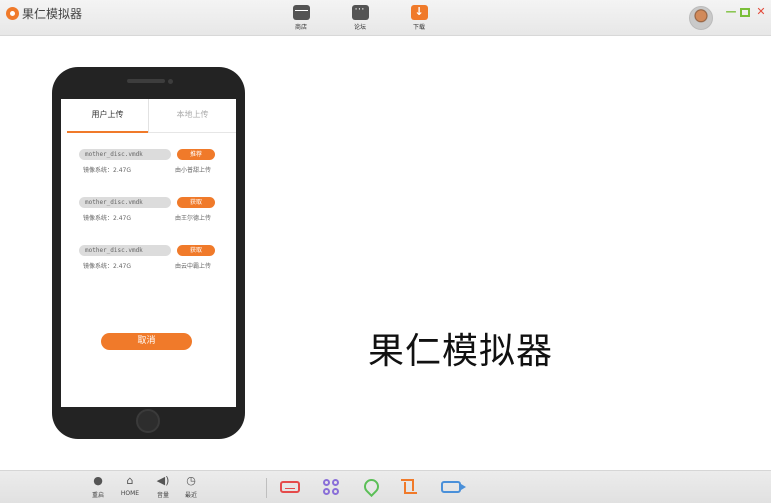 The width and height of the screenshot is (771, 503). I want to click on title-bar: 果仁模拟器 商店 论坛 下载 — ✕, so click(385, 18).